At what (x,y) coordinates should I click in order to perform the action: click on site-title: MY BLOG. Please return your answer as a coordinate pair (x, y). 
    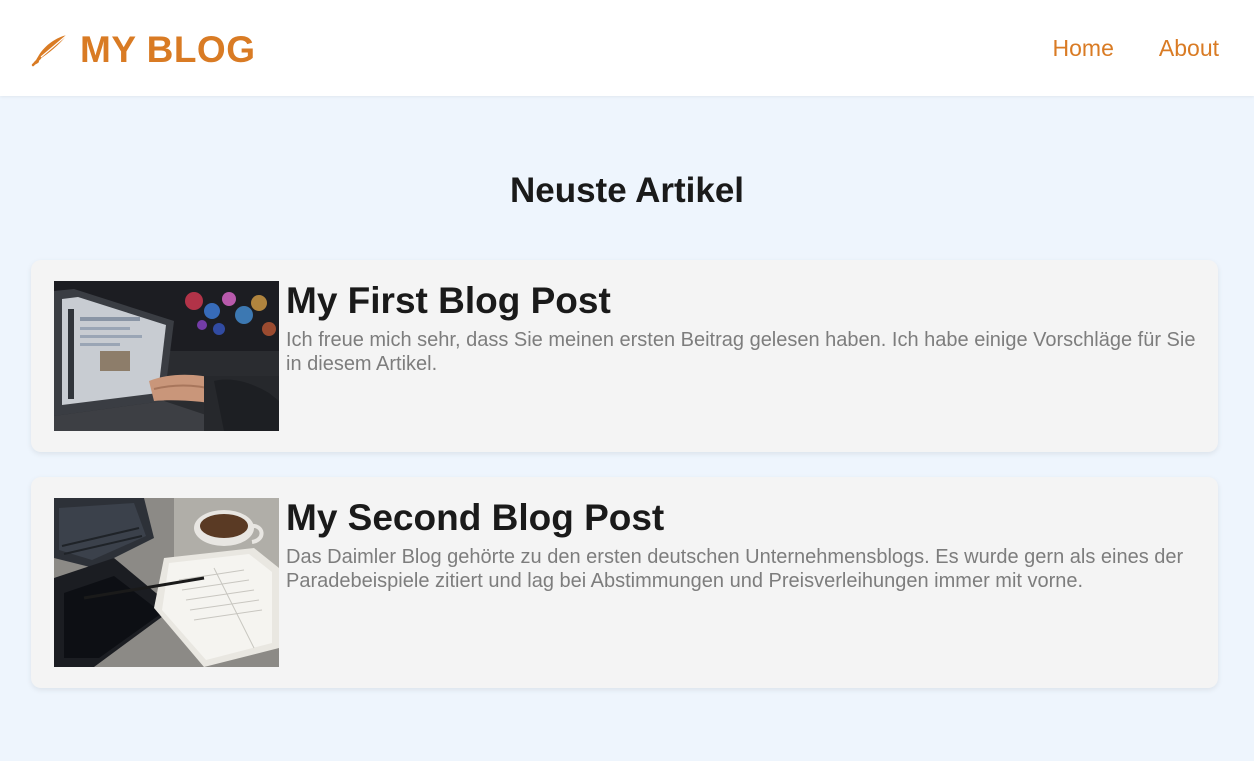
    Looking at the image, I should click on (168, 49).